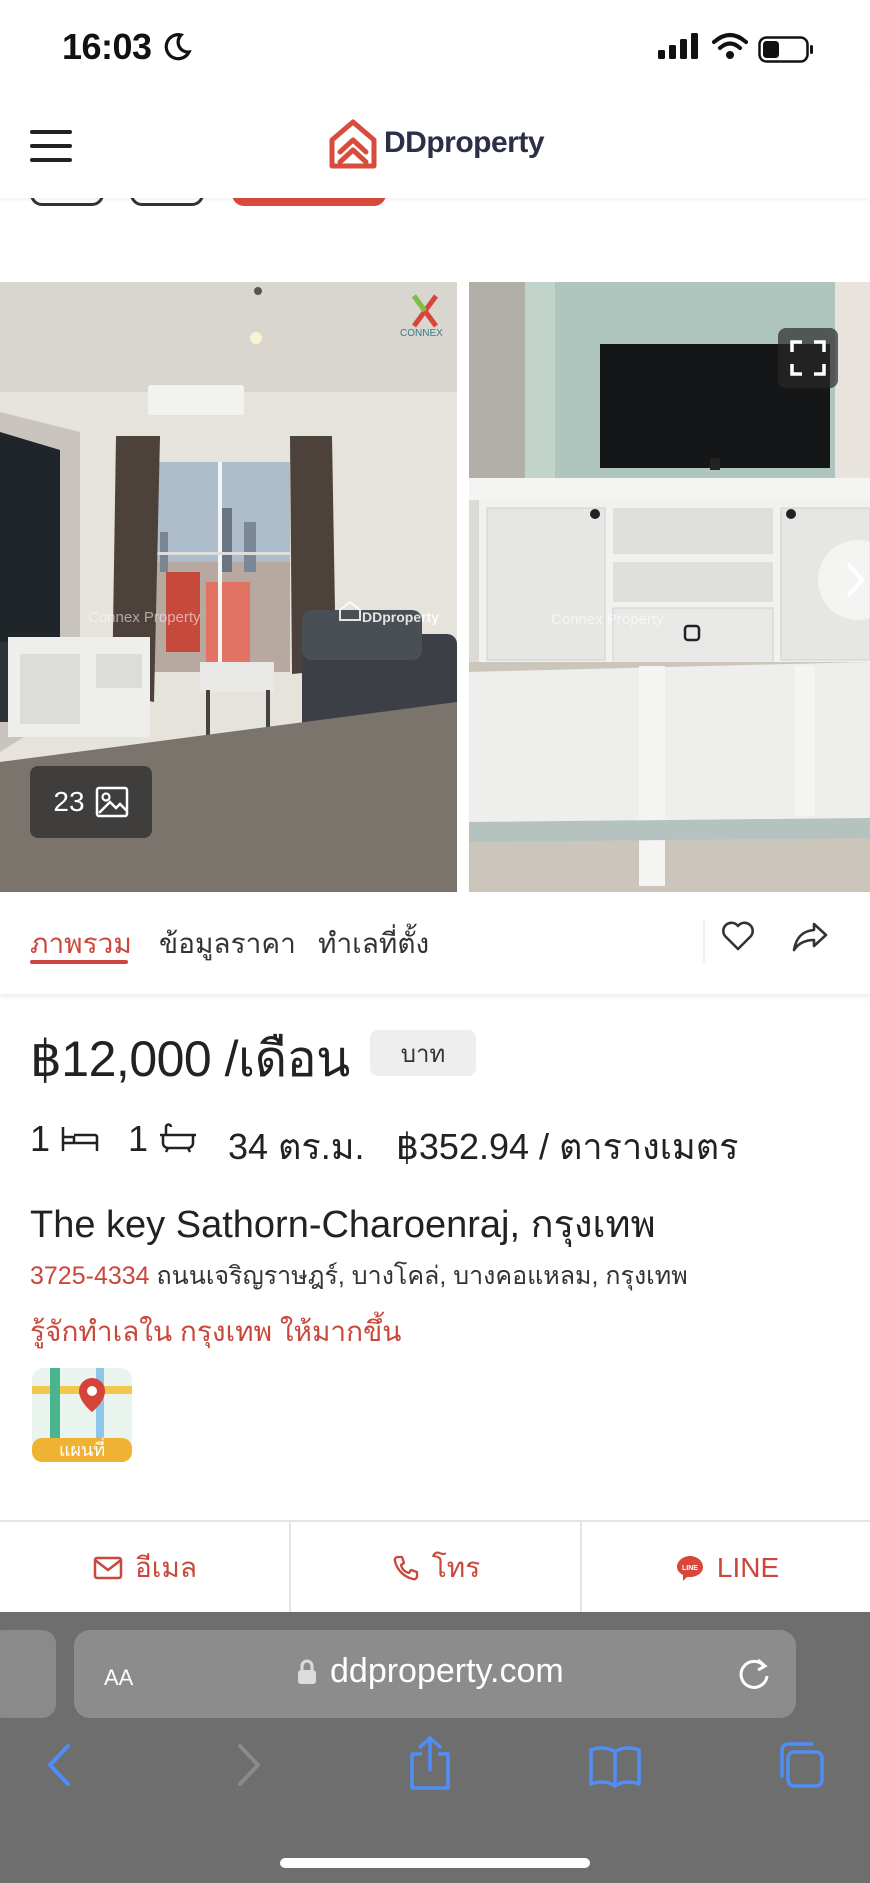 This screenshot has height=1883, width=870. I want to click on section-tabs: ภาพรวม ข้อมูลราคา ทำเลที่ตั้ง, so click(435, 943).